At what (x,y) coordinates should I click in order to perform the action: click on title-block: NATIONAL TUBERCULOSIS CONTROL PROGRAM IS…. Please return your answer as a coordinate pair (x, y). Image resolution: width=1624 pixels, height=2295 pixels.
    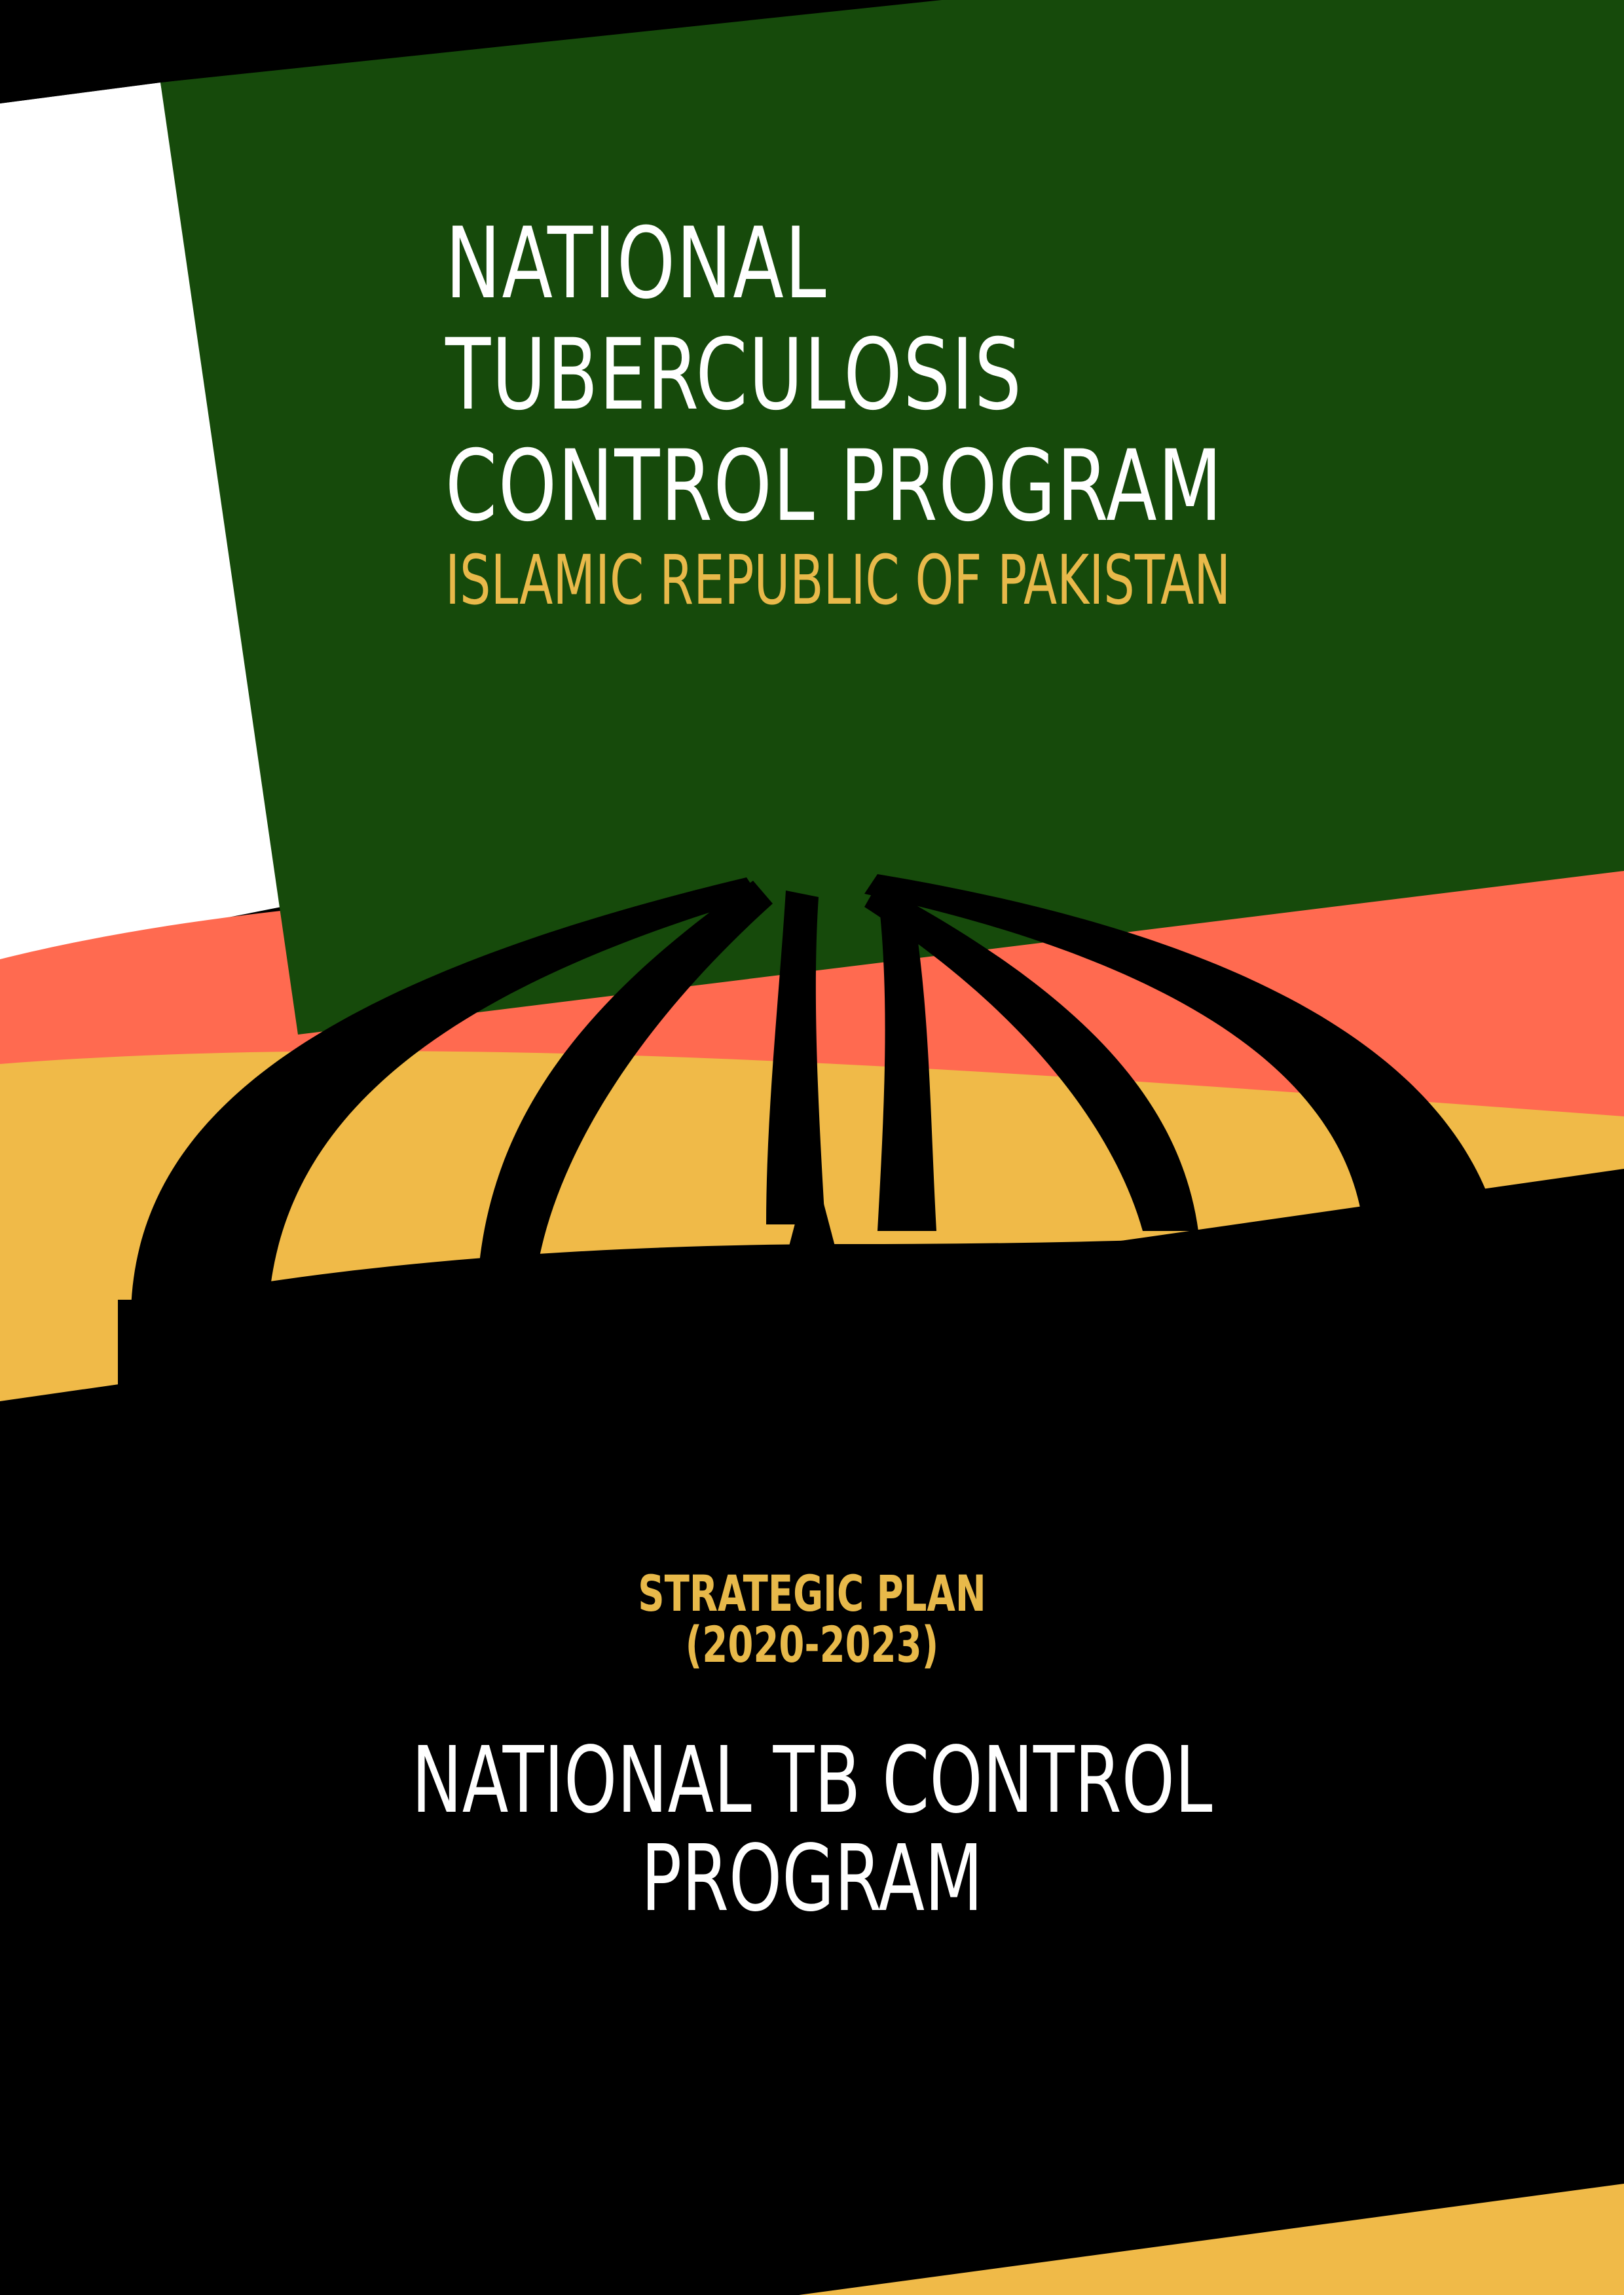
    Looking at the image, I should click on (871, 413).